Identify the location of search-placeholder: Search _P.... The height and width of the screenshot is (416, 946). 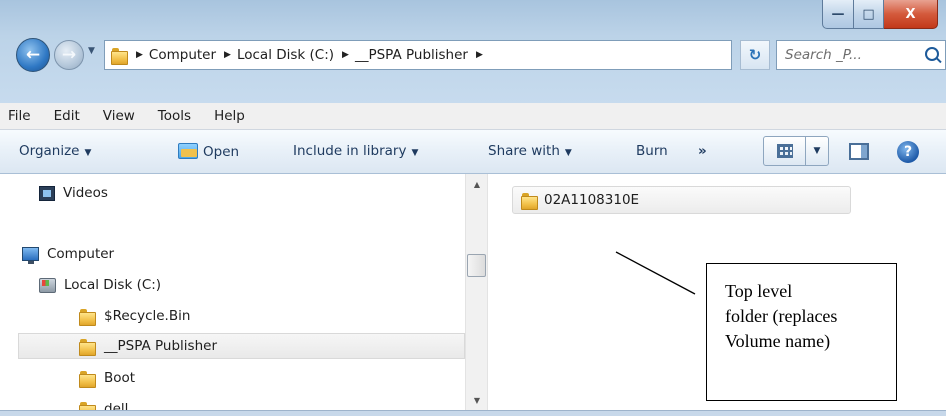
(823, 55).